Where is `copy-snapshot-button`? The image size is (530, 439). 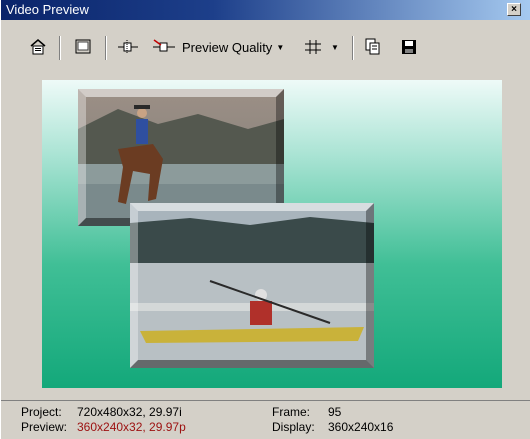
copy-snapshot-button is located at coordinates (373, 47).